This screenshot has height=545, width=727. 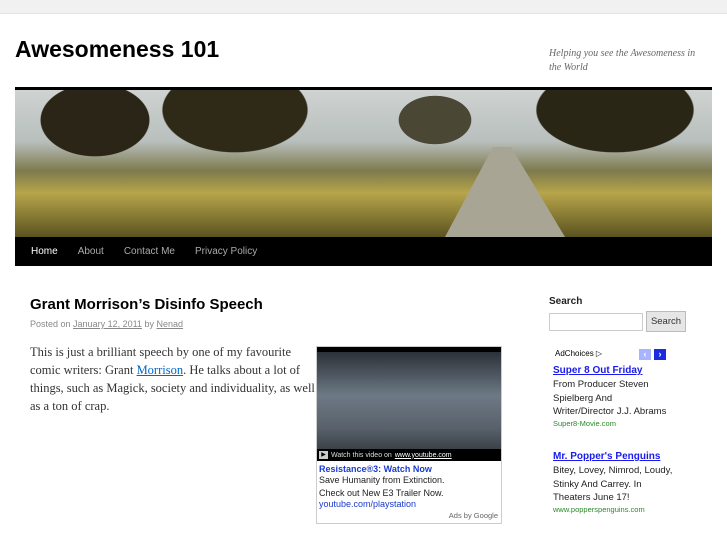 What do you see at coordinates (409, 467) in the screenshot?
I see `video-ad-title: Resistance®3: Watch Now` at bounding box center [409, 467].